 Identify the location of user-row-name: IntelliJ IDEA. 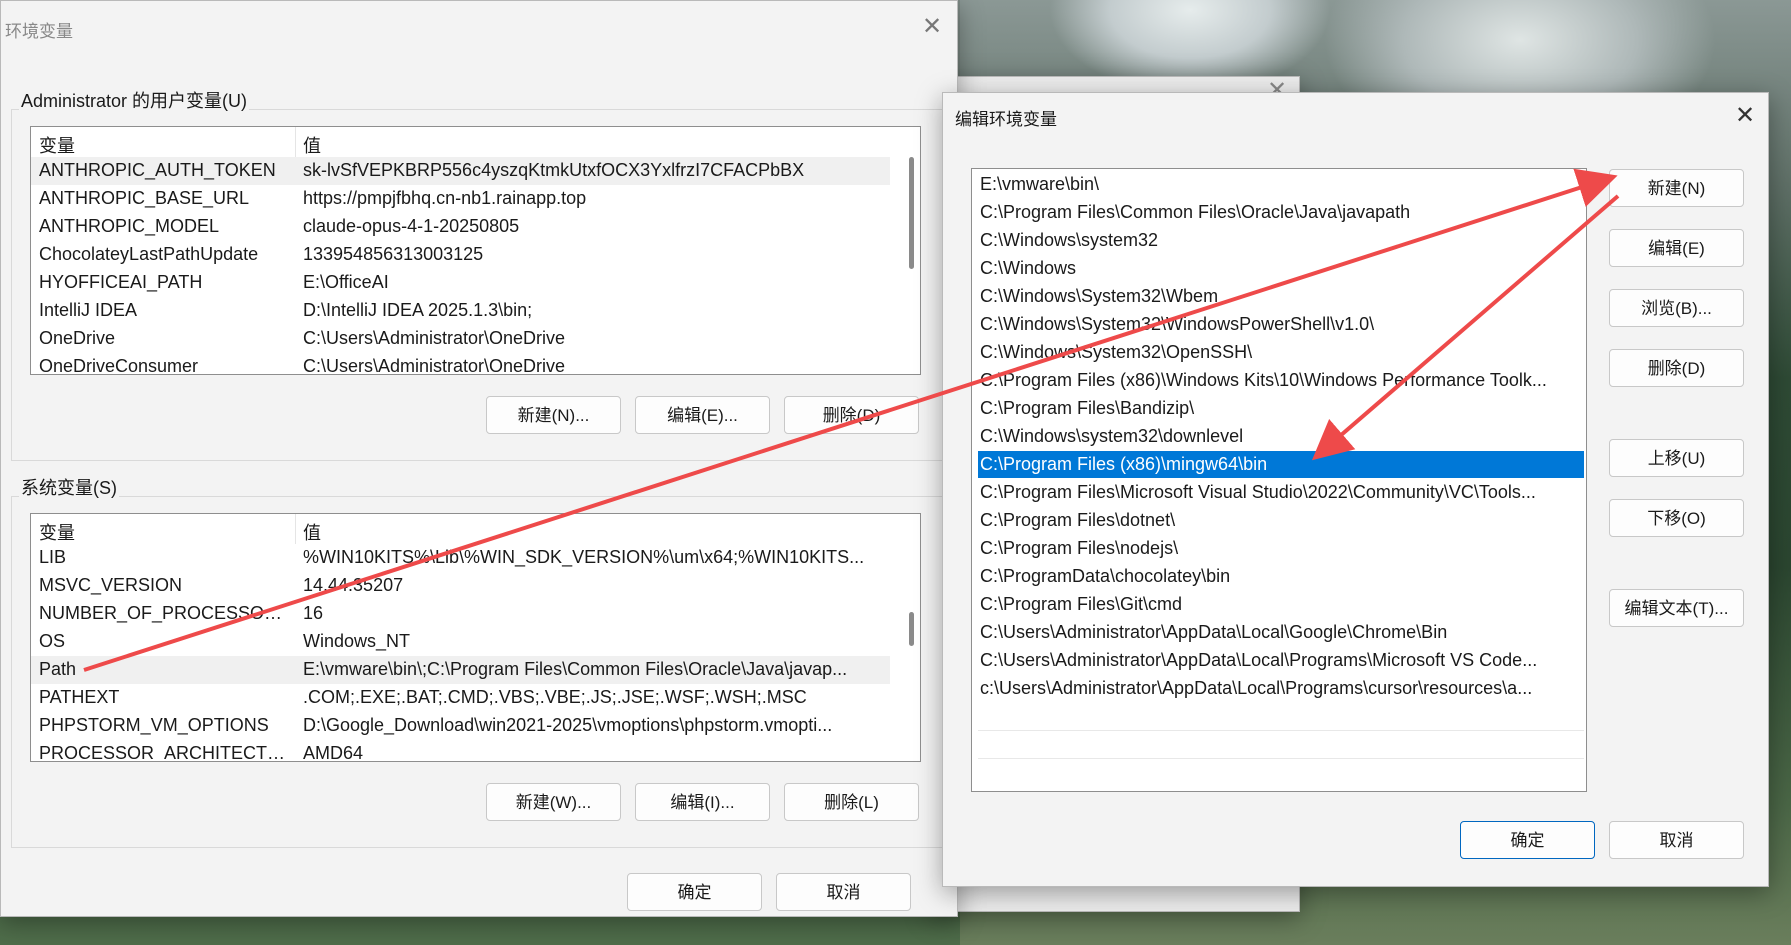
(88, 310).